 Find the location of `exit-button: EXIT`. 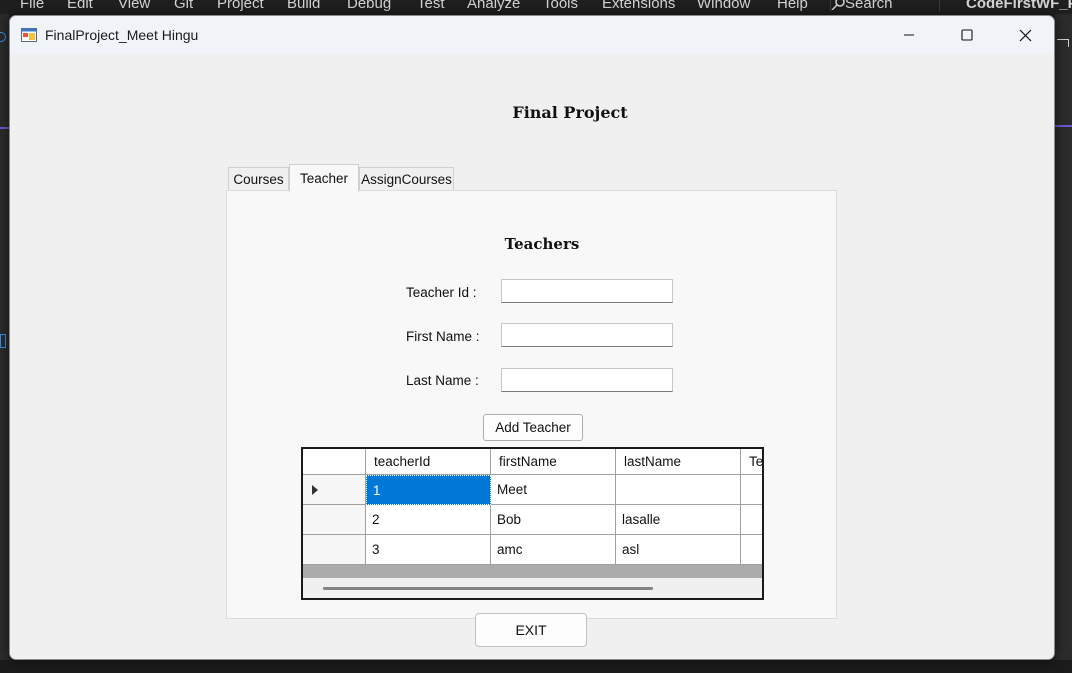

exit-button: EXIT is located at coordinates (531, 630).